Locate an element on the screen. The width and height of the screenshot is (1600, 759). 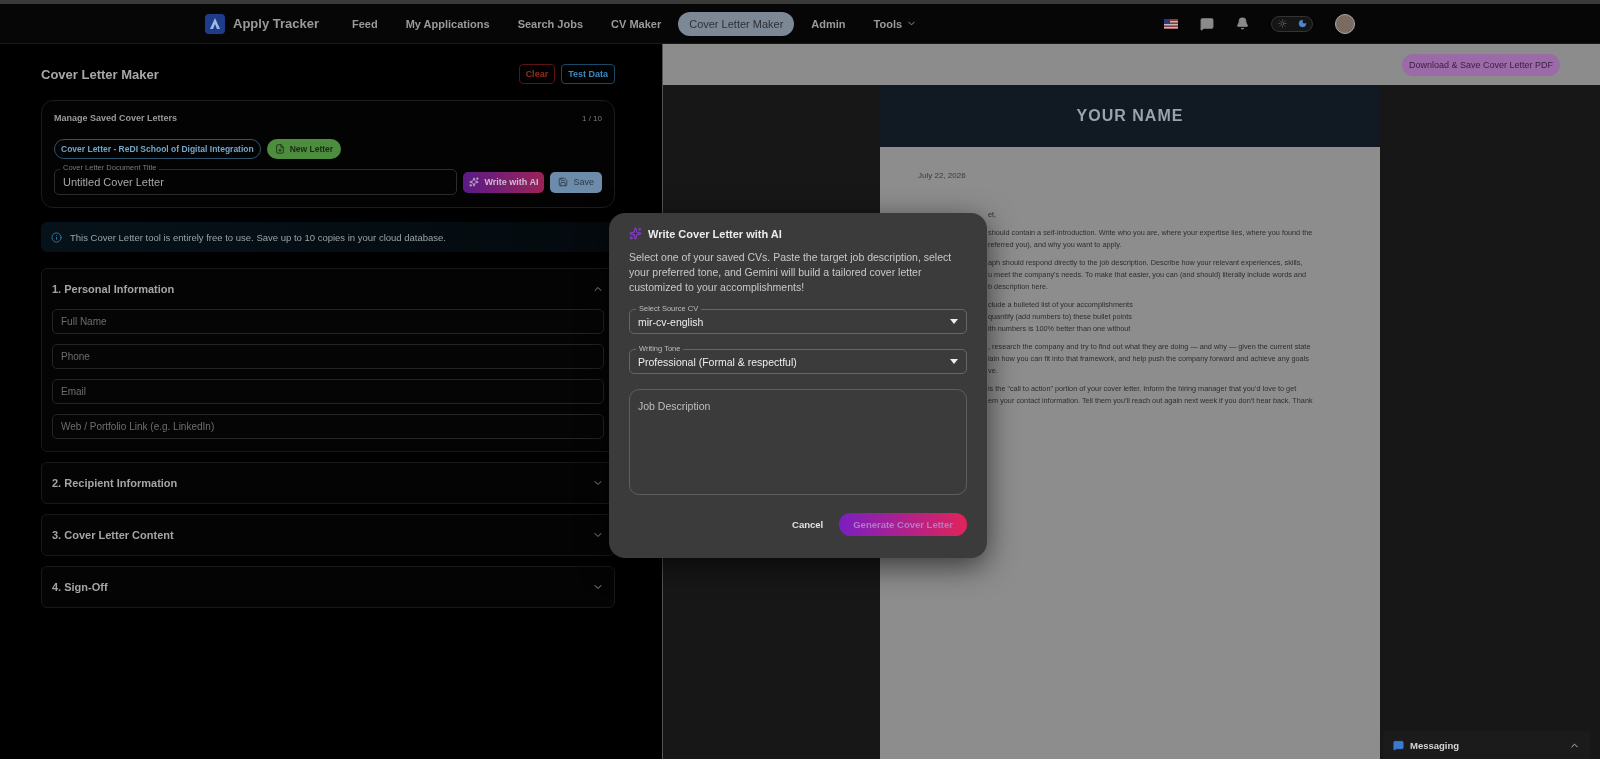
letter-date: July 22, 2026 is located at coordinates (942, 175).